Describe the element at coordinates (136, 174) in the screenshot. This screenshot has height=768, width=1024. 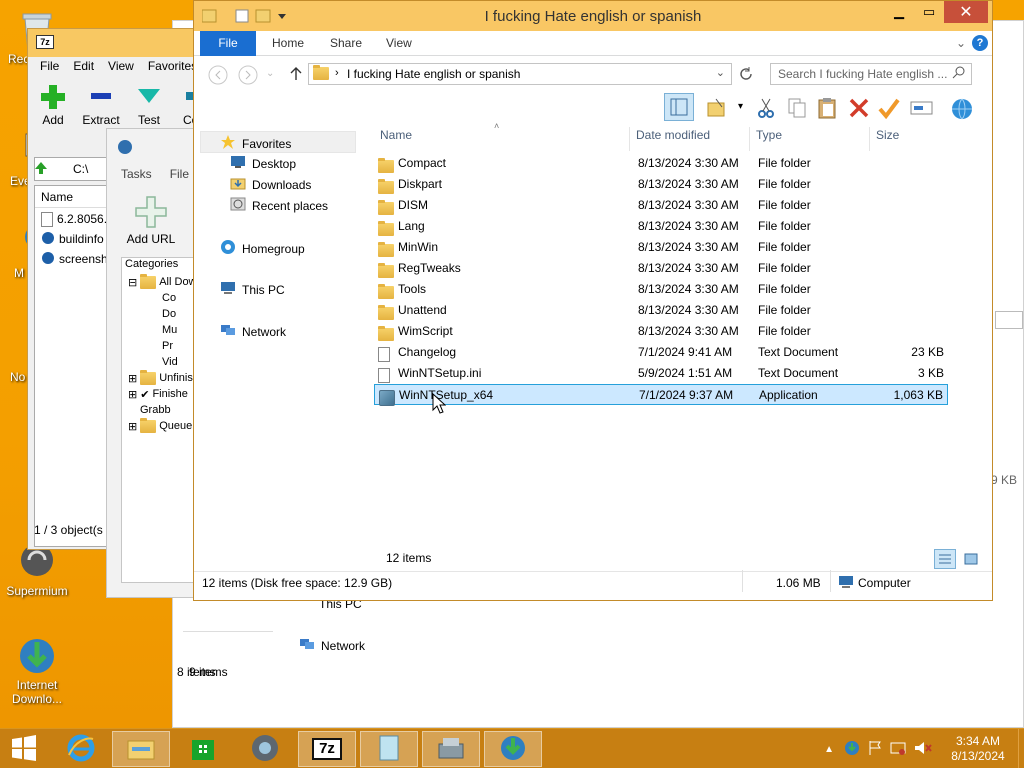
I see `menu-tasks: Tasks` at that location.